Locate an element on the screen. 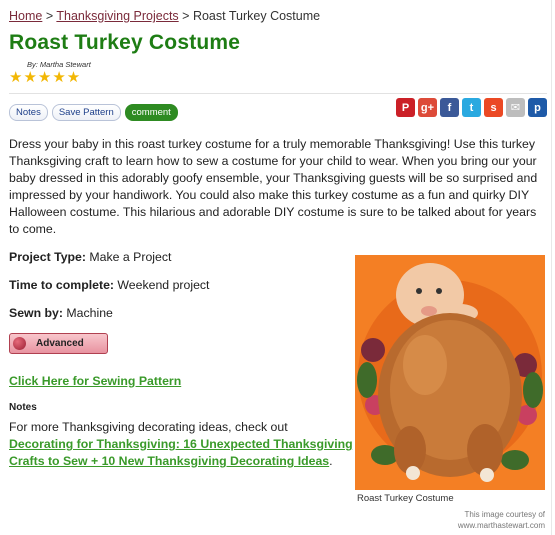 The width and height of the screenshot is (555, 535). pinterest-icon: P is located at coordinates (405, 107).